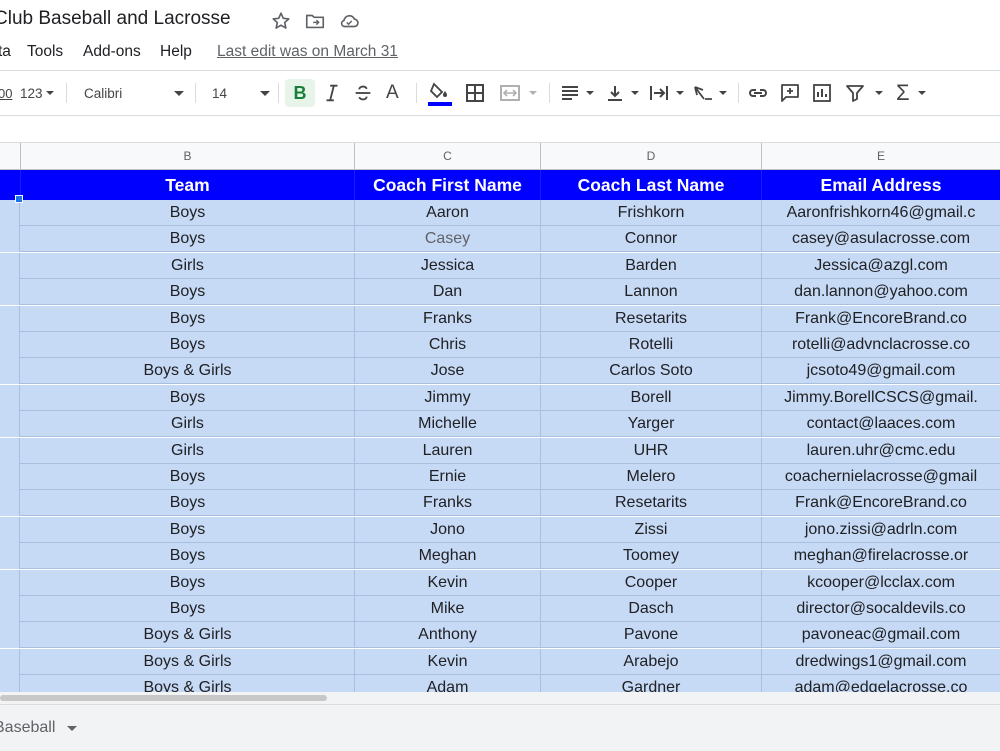 This screenshot has width=1000, height=751. Describe the element at coordinates (758, 93) in the screenshot. I see `link-icon` at that location.